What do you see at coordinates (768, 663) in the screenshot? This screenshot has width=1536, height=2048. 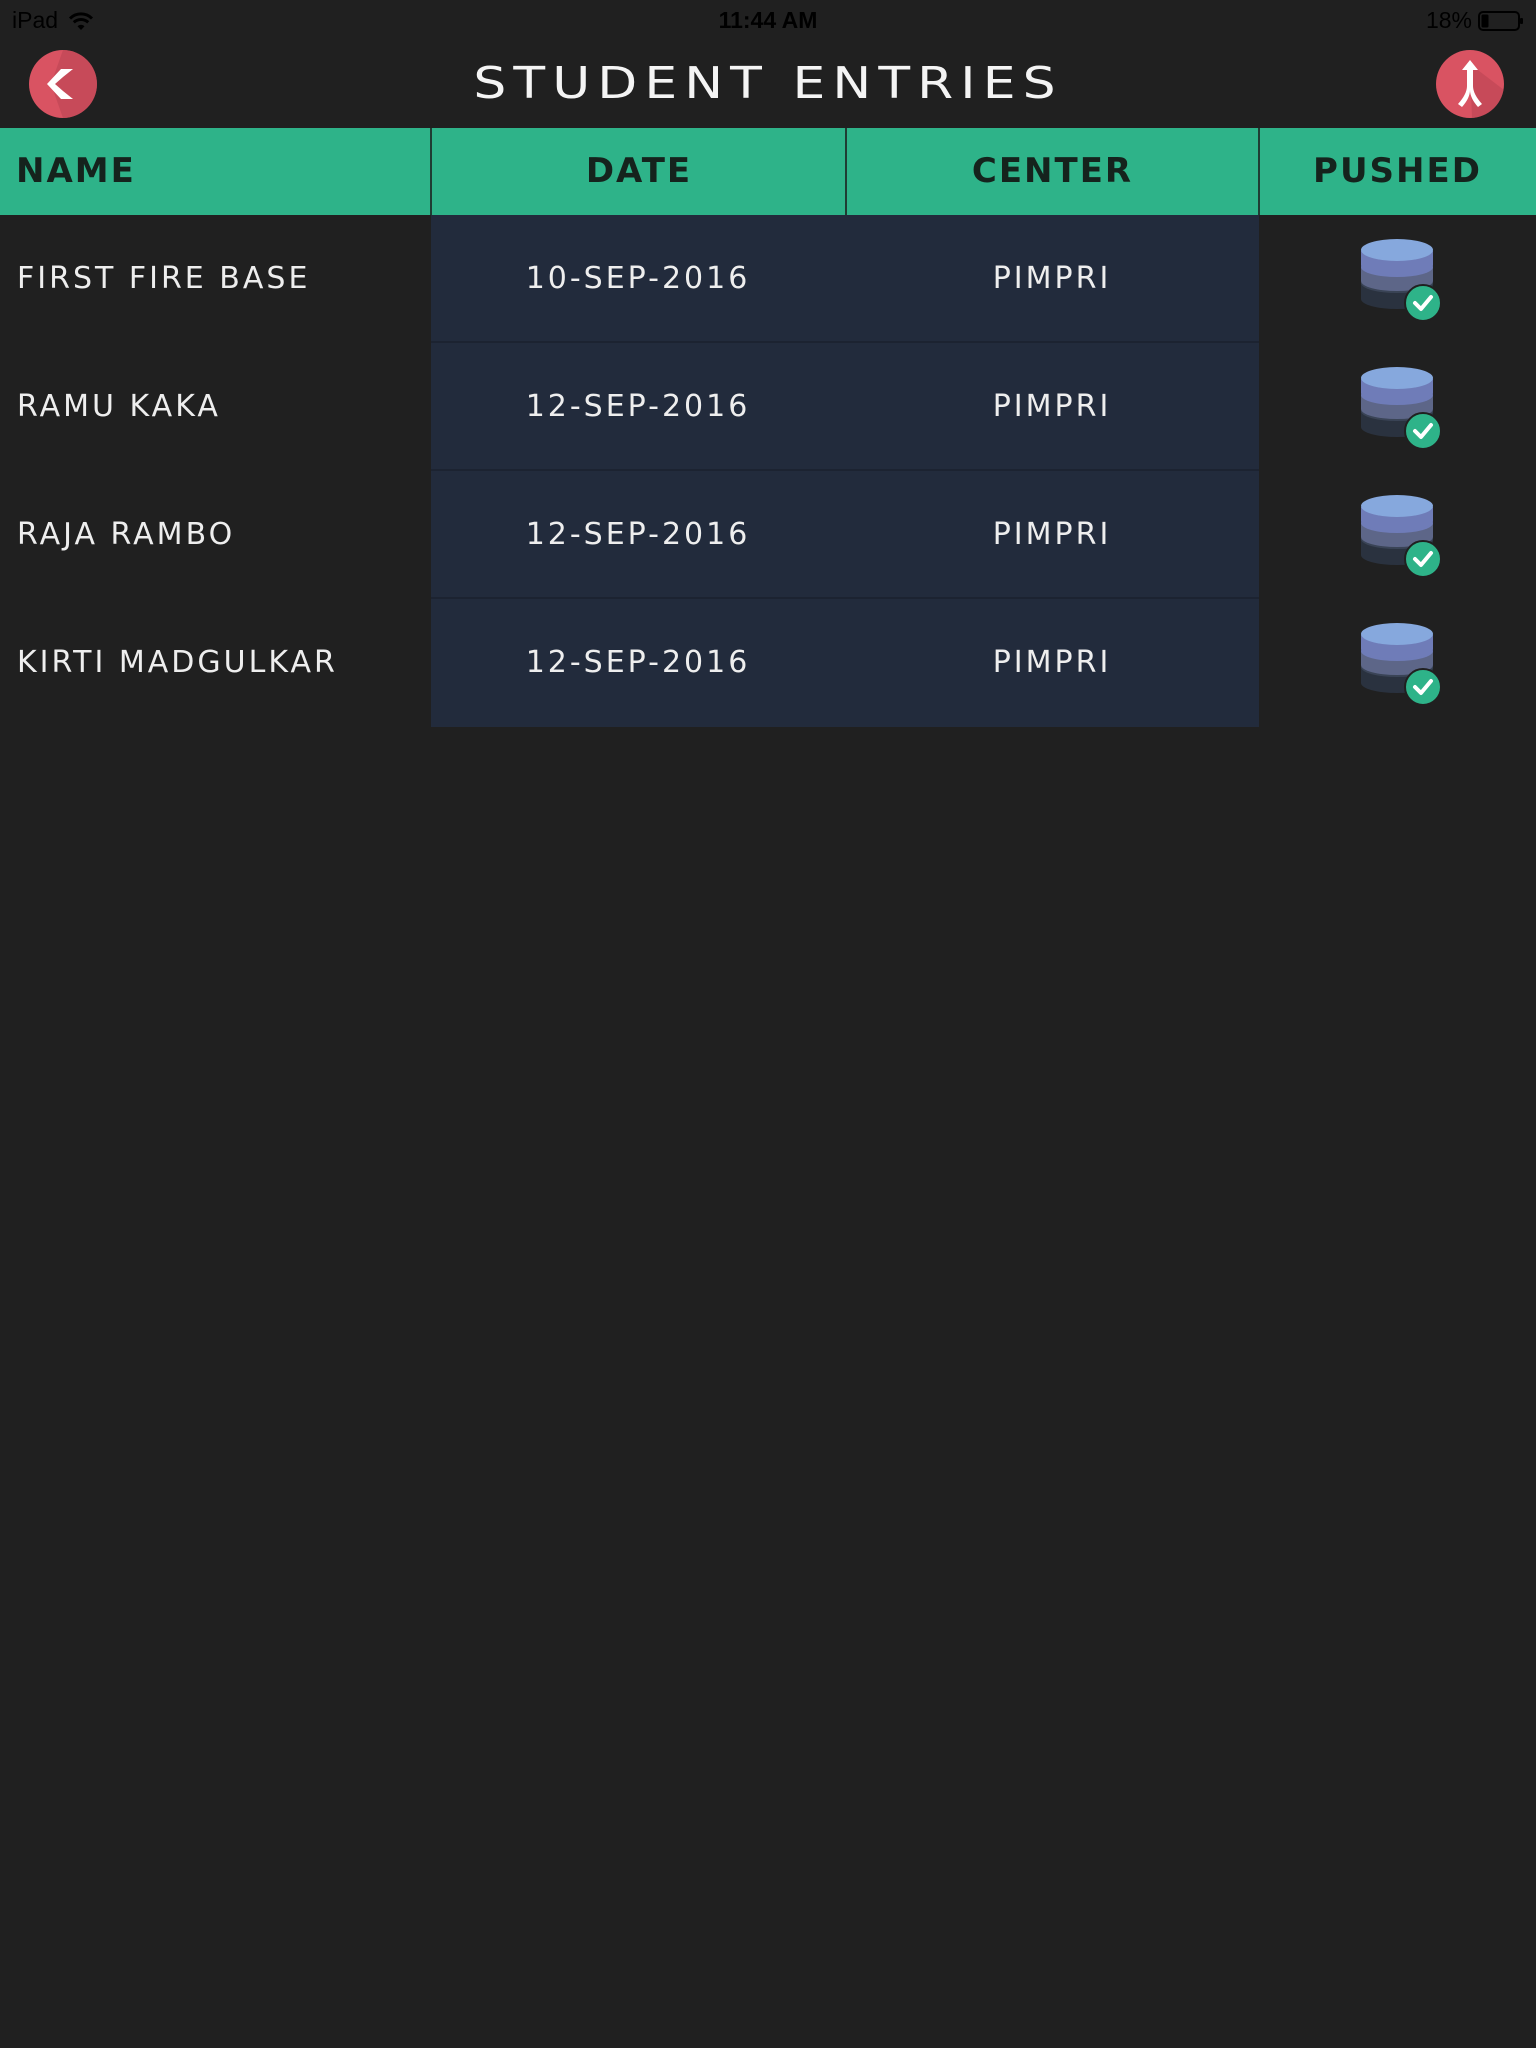 I see `table-row: KIRTI MADGULKAR 12-SEP-2016 PIMPRI` at bounding box center [768, 663].